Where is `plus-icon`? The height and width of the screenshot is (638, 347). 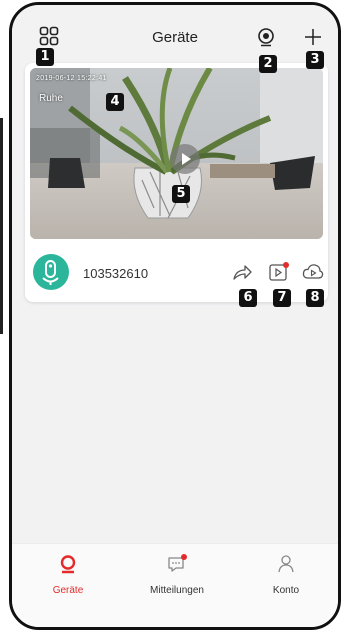
plus-icon is located at coordinates (313, 37).